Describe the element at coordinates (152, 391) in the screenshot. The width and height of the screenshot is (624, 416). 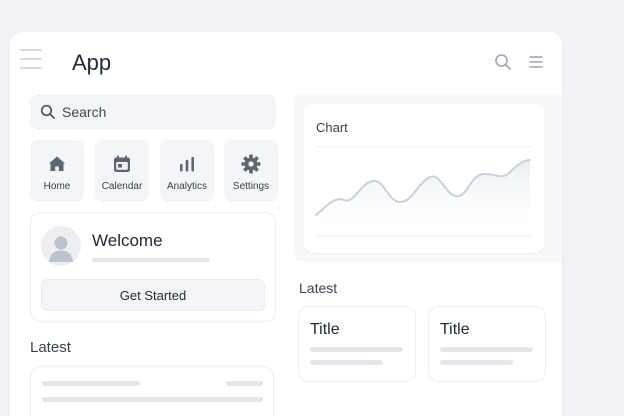
I see `latest-list-card` at that location.